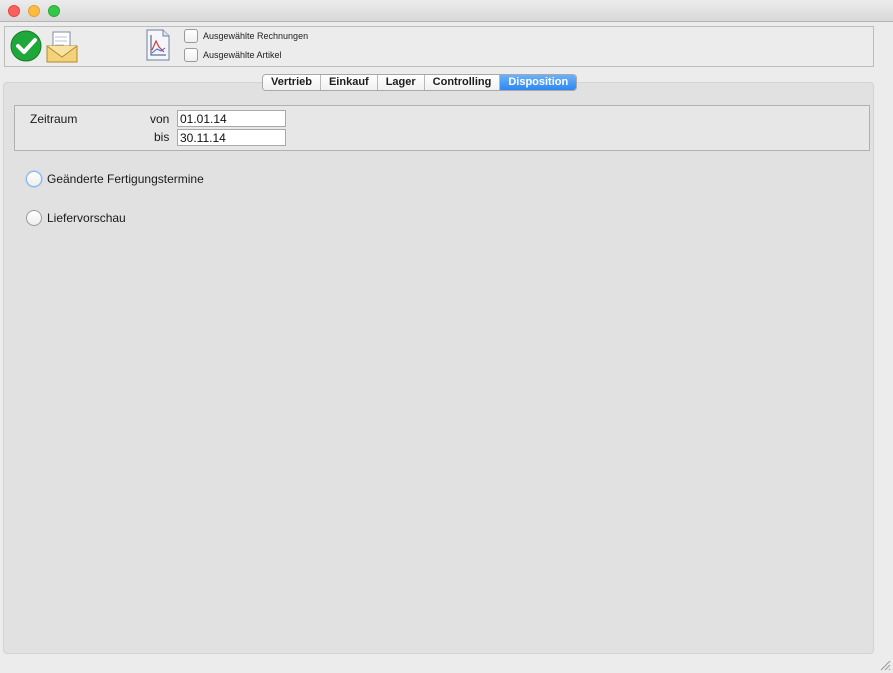 The height and width of the screenshot is (673, 893). Describe the element at coordinates (191, 55) in the screenshot. I see `ausgewaehlte-artikel-checkbox` at that location.